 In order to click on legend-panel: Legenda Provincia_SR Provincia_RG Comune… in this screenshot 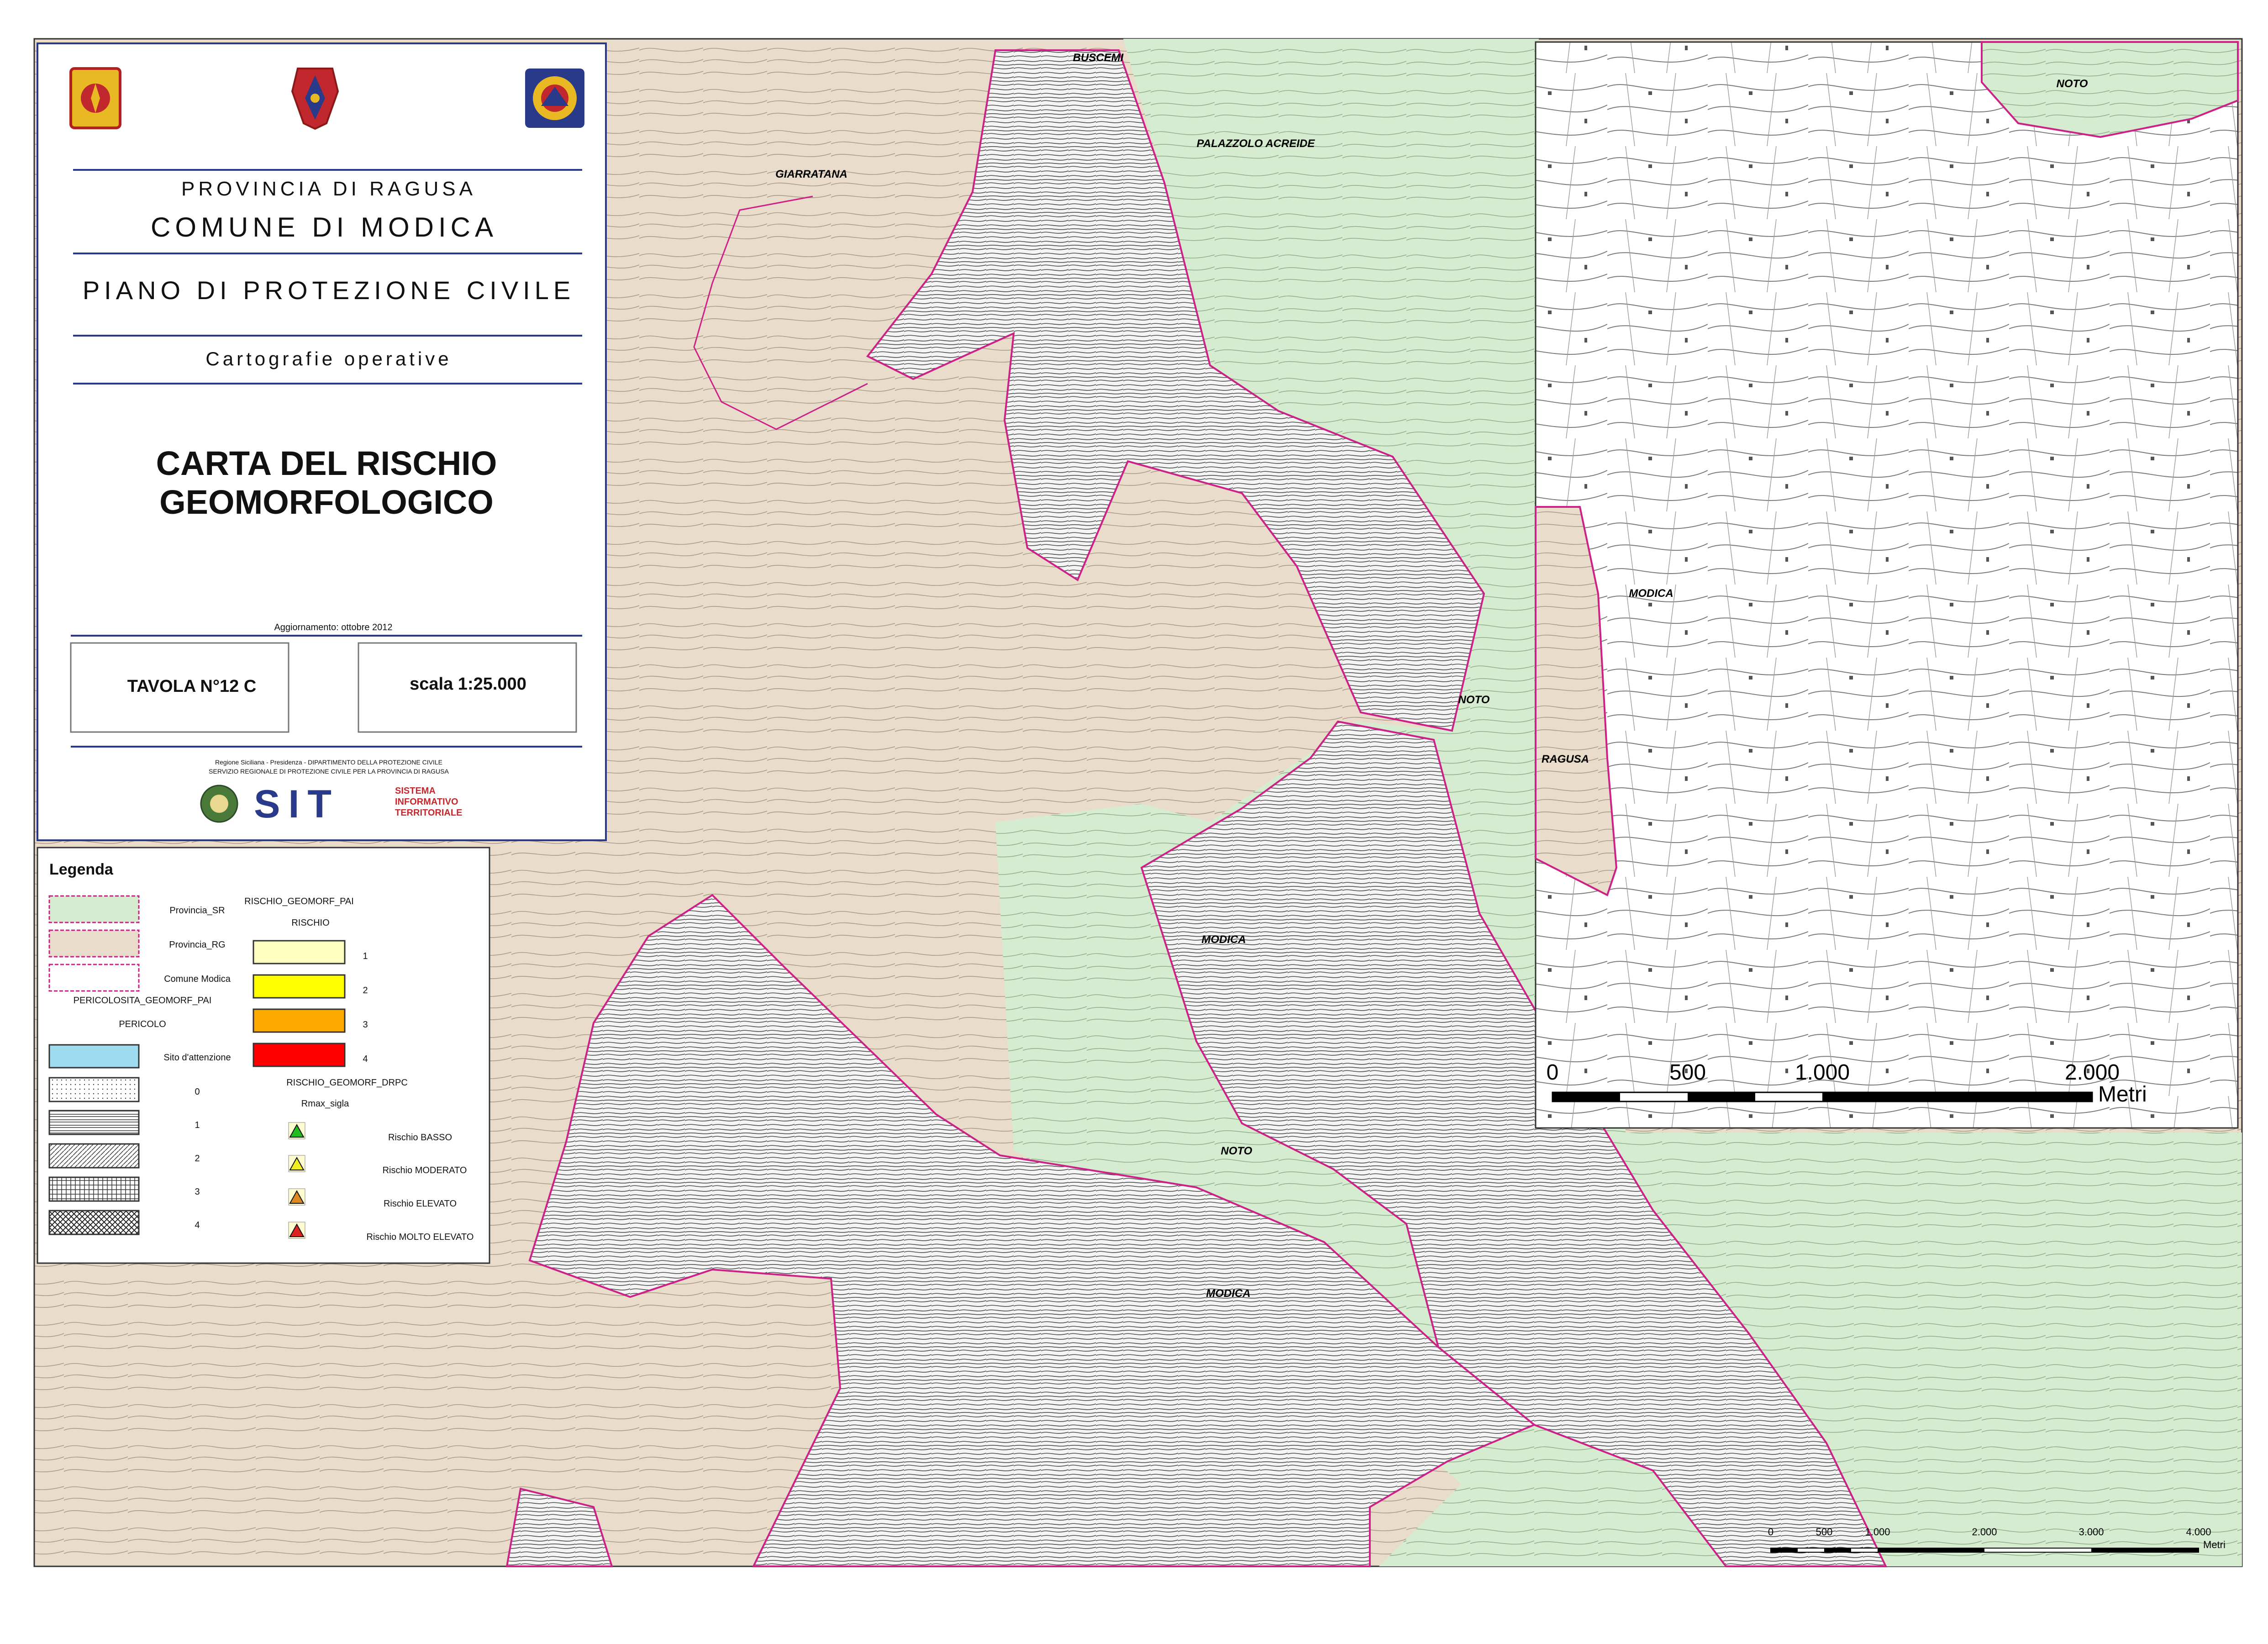, I will do `click(263, 1055)`.